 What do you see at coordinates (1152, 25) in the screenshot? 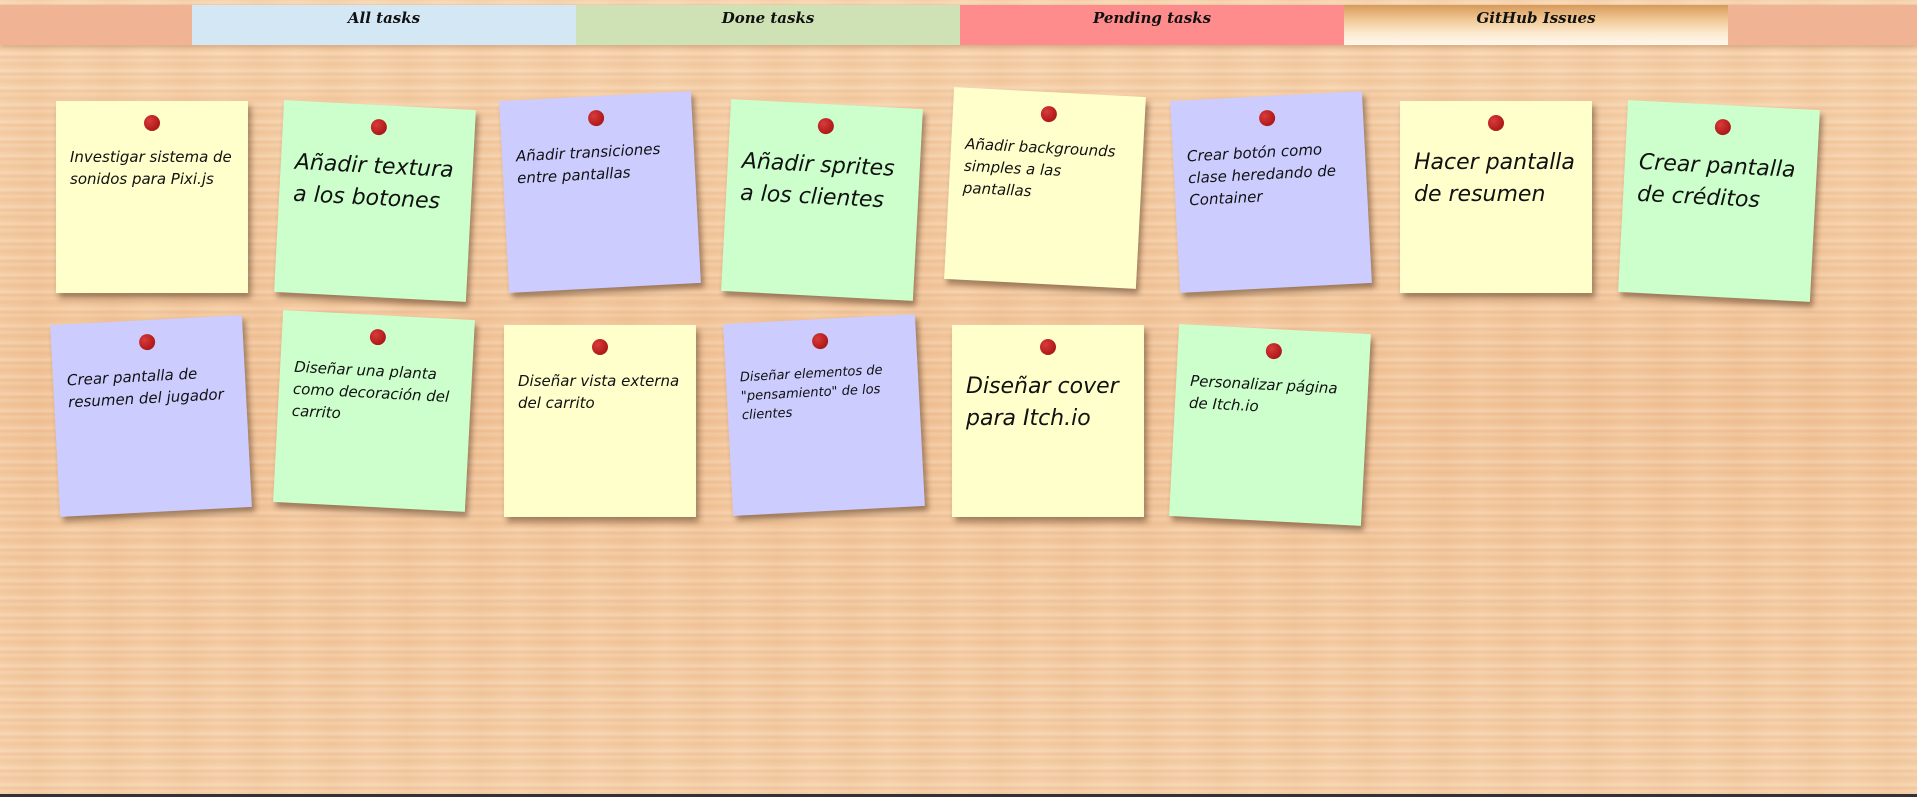
I see `tab-pending-tasks: Pending tasks` at bounding box center [1152, 25].